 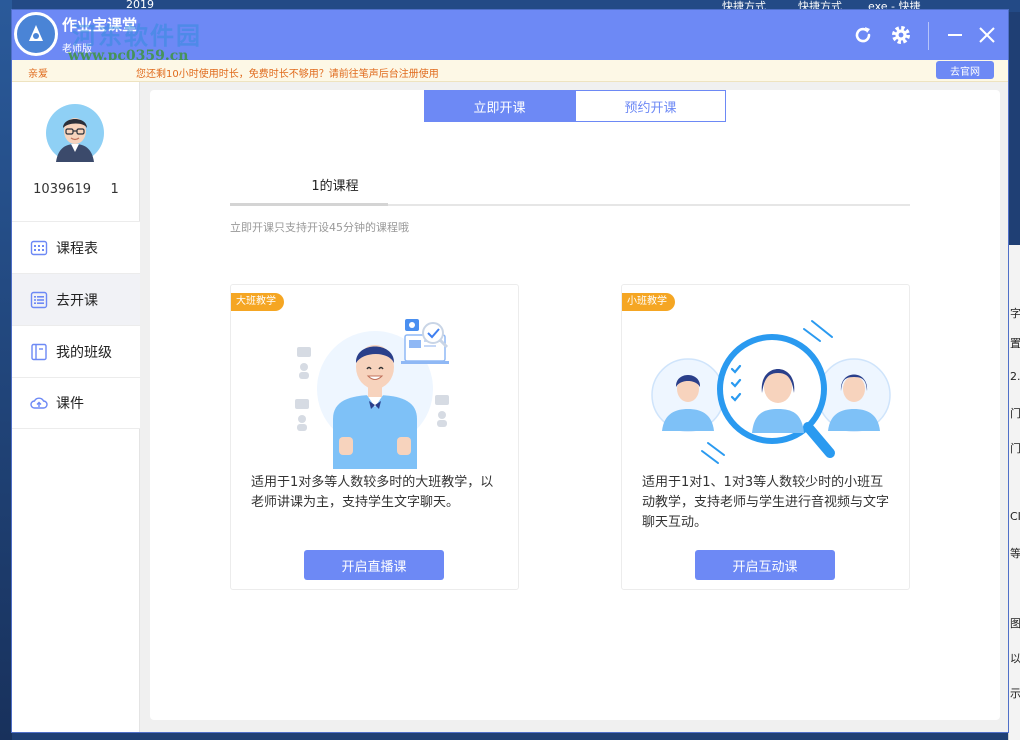 I want to click on card-description: 适用于1对多等人数较多时的大班教学，以老师讲课为主，支持学生文字聊天。, so click(x=372, y=492).